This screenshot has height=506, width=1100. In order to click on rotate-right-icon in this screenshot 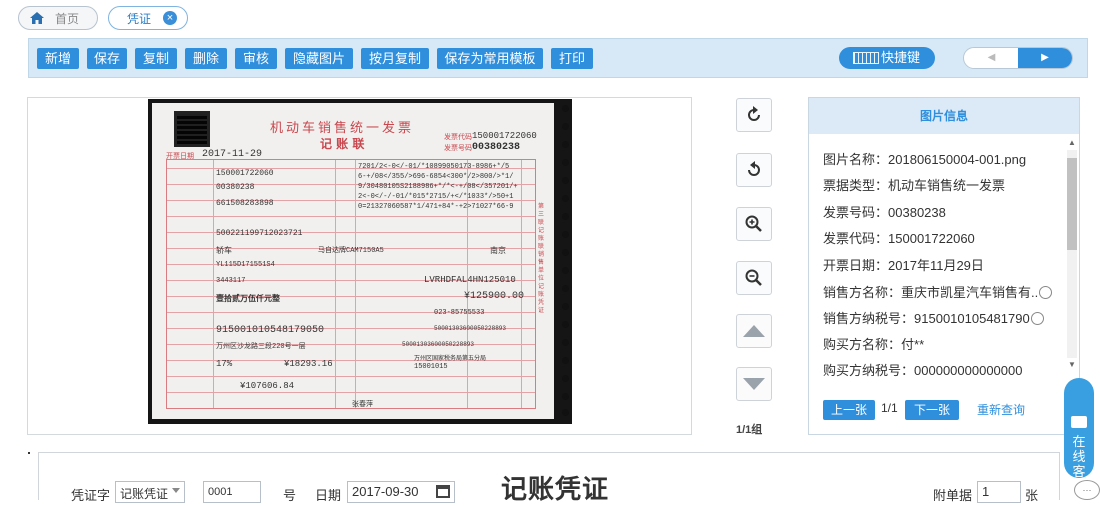, I will do `click(754, 113)`.